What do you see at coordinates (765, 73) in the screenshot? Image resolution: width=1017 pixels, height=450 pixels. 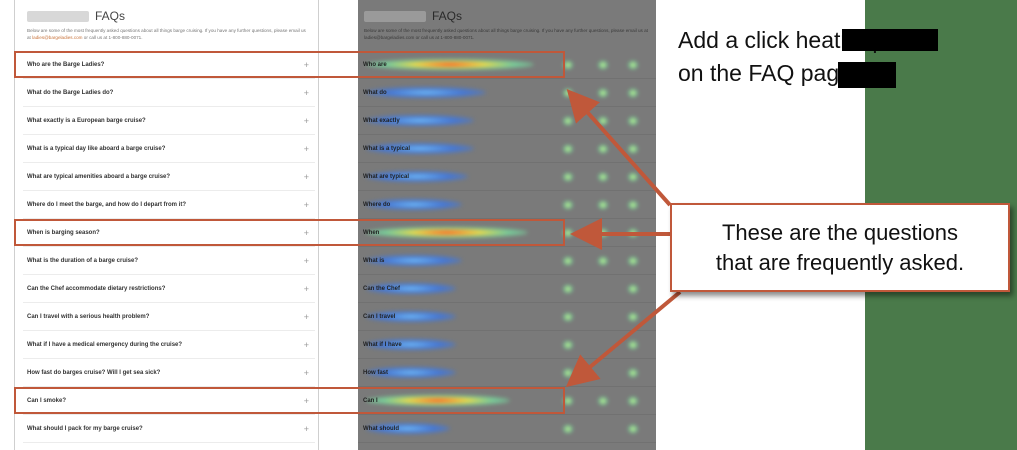 I see `note-line-2: on the FAQ page` at bounding box center [765, 73].